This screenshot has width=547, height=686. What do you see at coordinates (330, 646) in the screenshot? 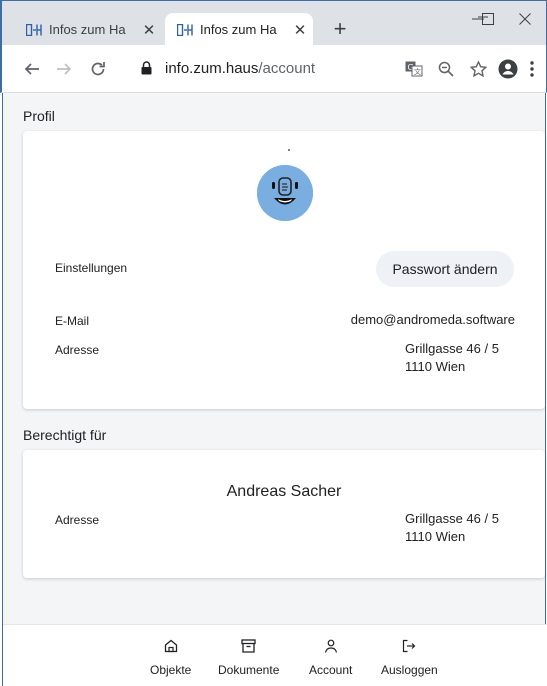
I see `person-icon` at bounding box center [330, 646].